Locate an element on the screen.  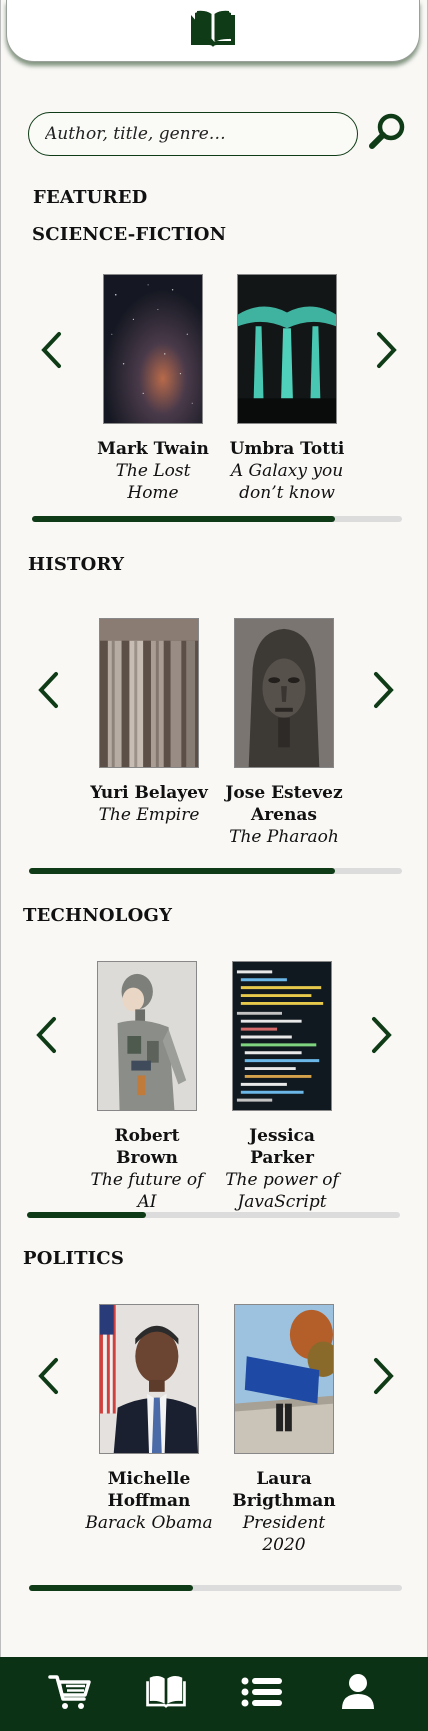
featured-label: FEATURED is located at coordinates (90, 197).